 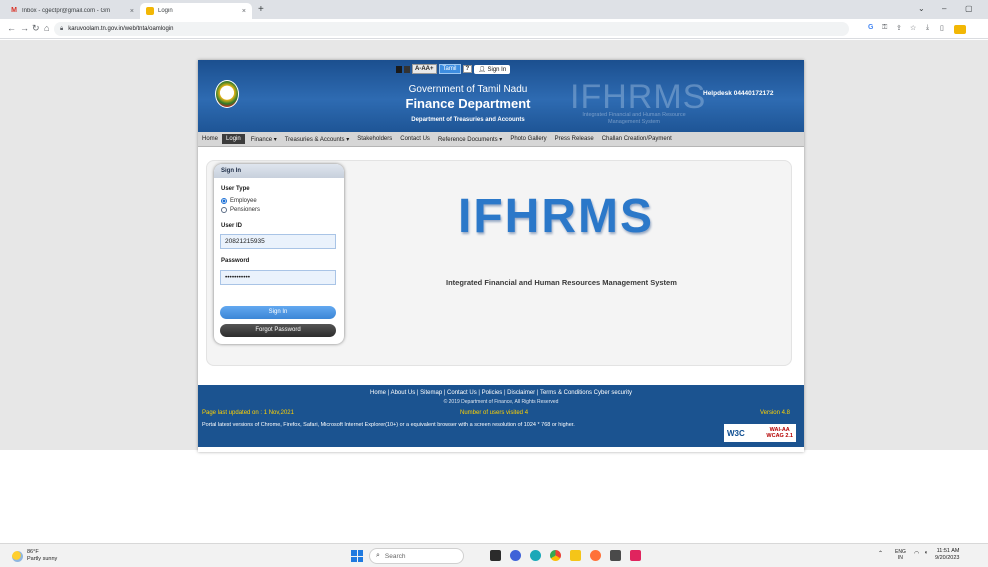 I want to click on password-input: •••••••••••, so click(x=278, y=277).